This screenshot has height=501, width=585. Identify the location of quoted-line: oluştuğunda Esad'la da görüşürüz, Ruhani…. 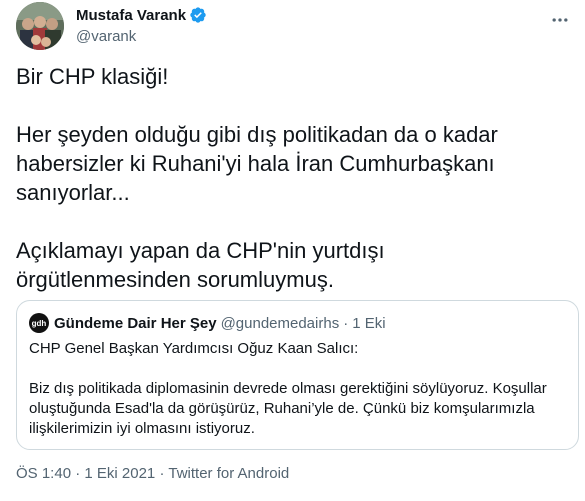
(282, 408).